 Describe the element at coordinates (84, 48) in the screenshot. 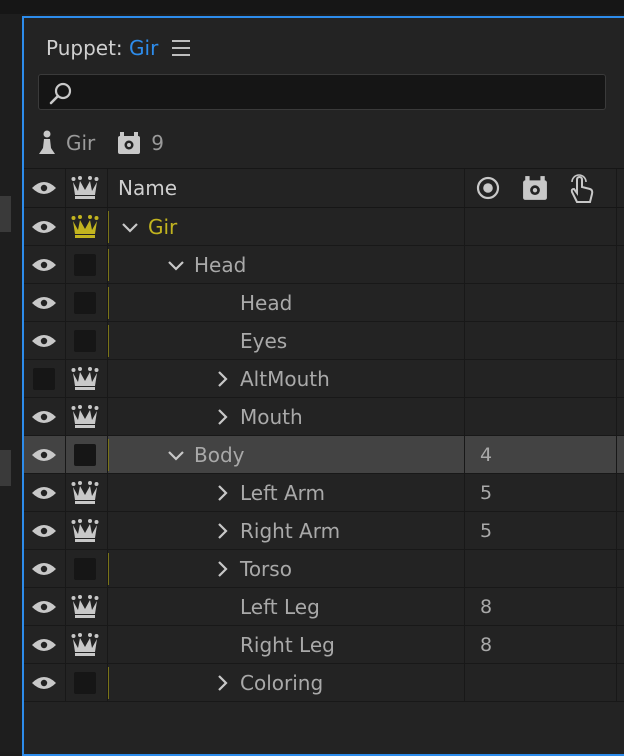

I see `panel-title-prefix: Puppet:` at that location.